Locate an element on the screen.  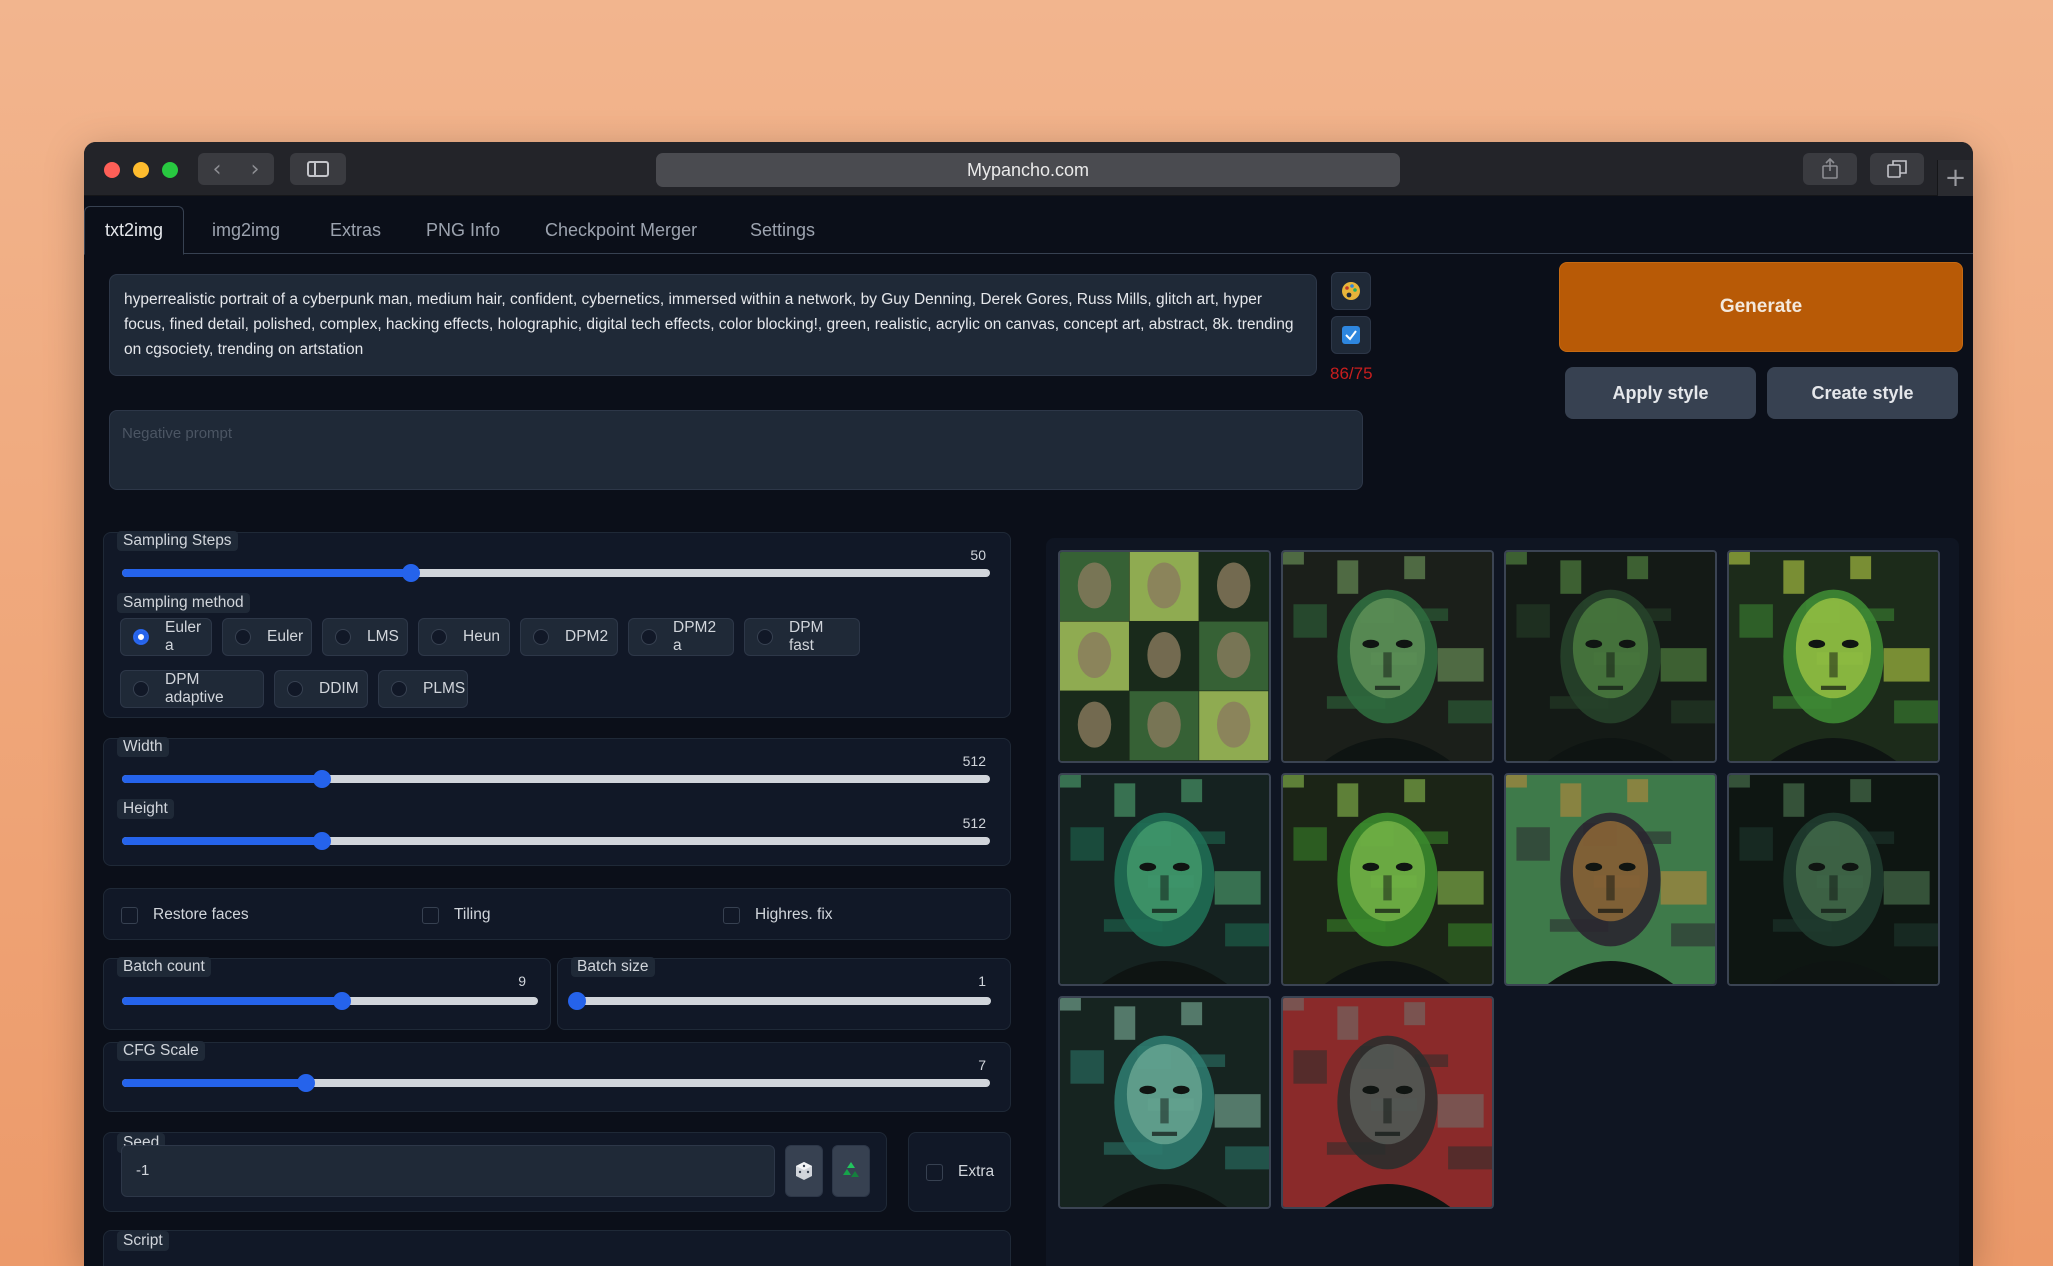
radio-euler-a: Euler a is located at coordinates (166, 637).